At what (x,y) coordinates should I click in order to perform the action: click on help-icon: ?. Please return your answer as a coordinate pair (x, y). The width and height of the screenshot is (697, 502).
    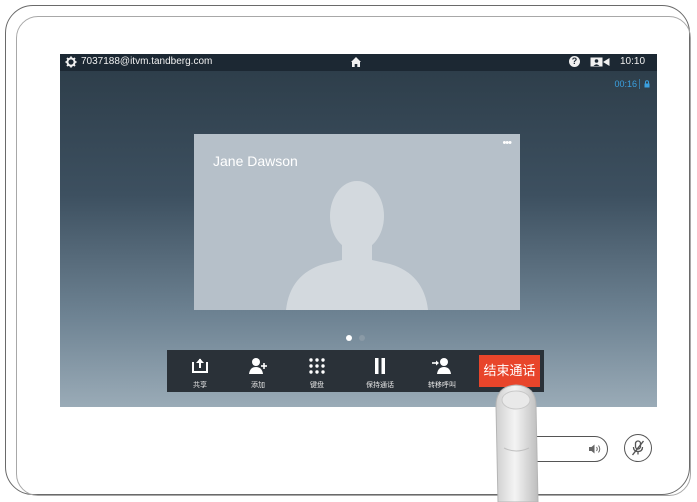
    Looking at the image, I should click on (574, 61).